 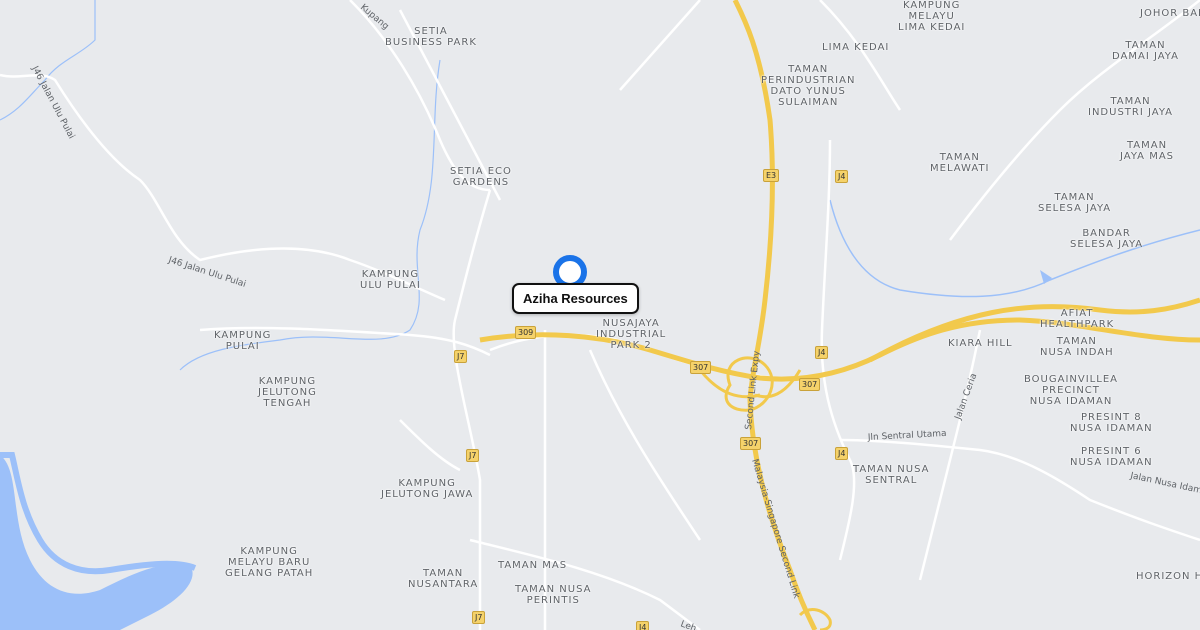 What do you see at coordinates (856, 47) in the screenshot?
I see `place-lima-kedai: LIMA KEDAI` at bounding box center [856, 47].